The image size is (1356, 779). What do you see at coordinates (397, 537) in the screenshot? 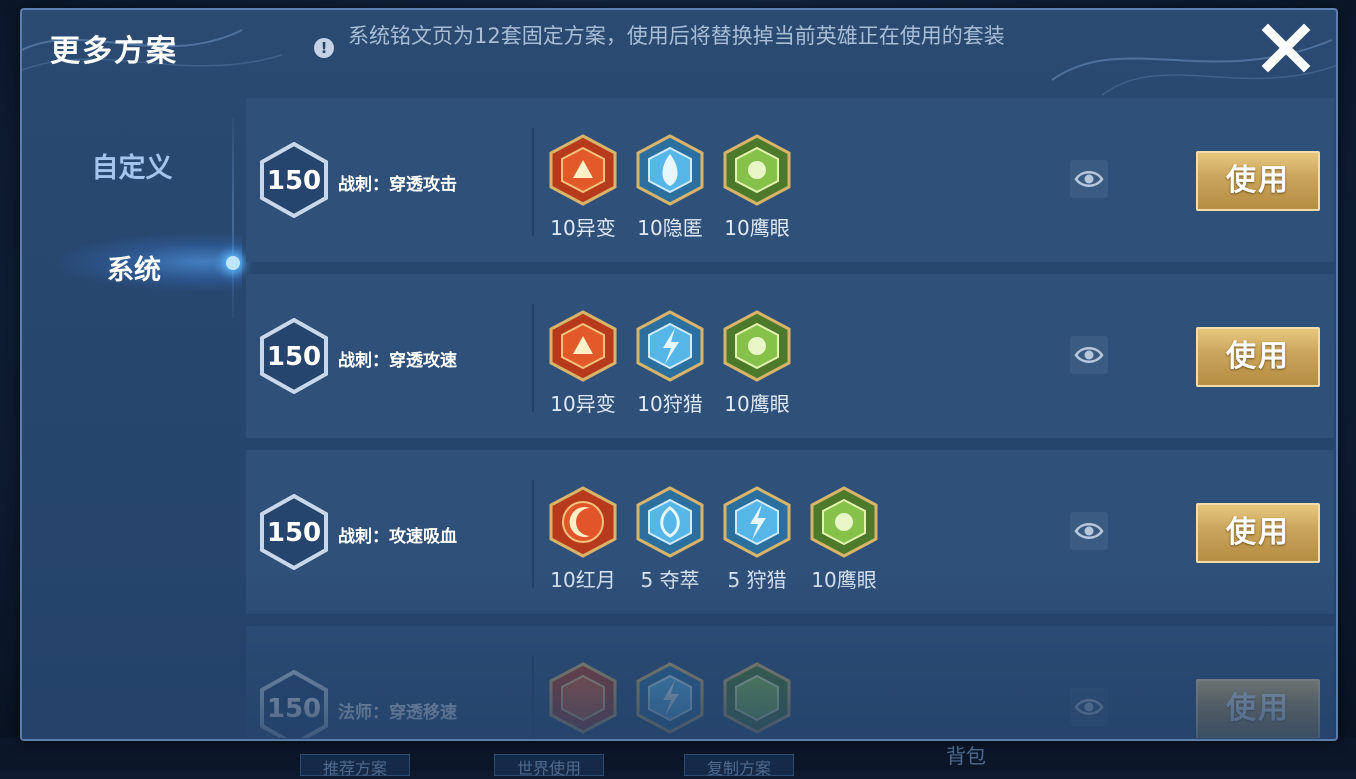
I see `plan-name: 战刺：攻速吸血` at bounding box center [397, 537].